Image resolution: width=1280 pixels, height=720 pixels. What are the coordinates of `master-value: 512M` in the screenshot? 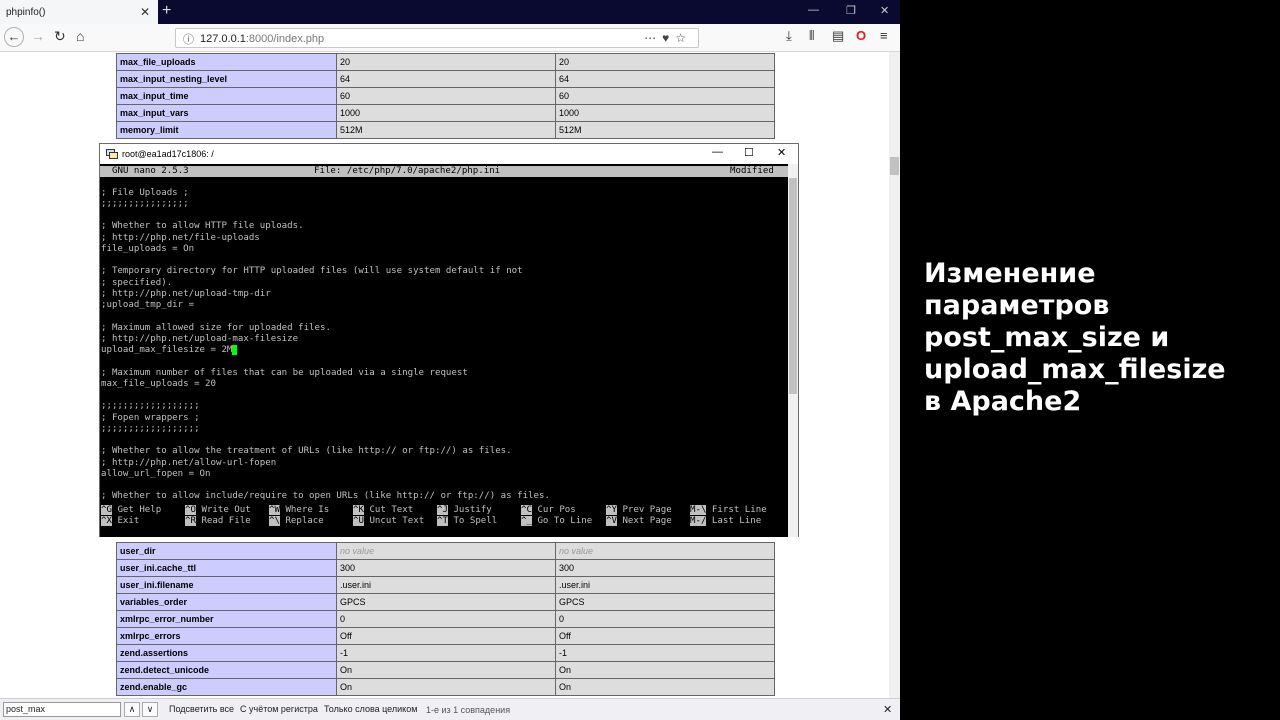 It's located at (665, 130).